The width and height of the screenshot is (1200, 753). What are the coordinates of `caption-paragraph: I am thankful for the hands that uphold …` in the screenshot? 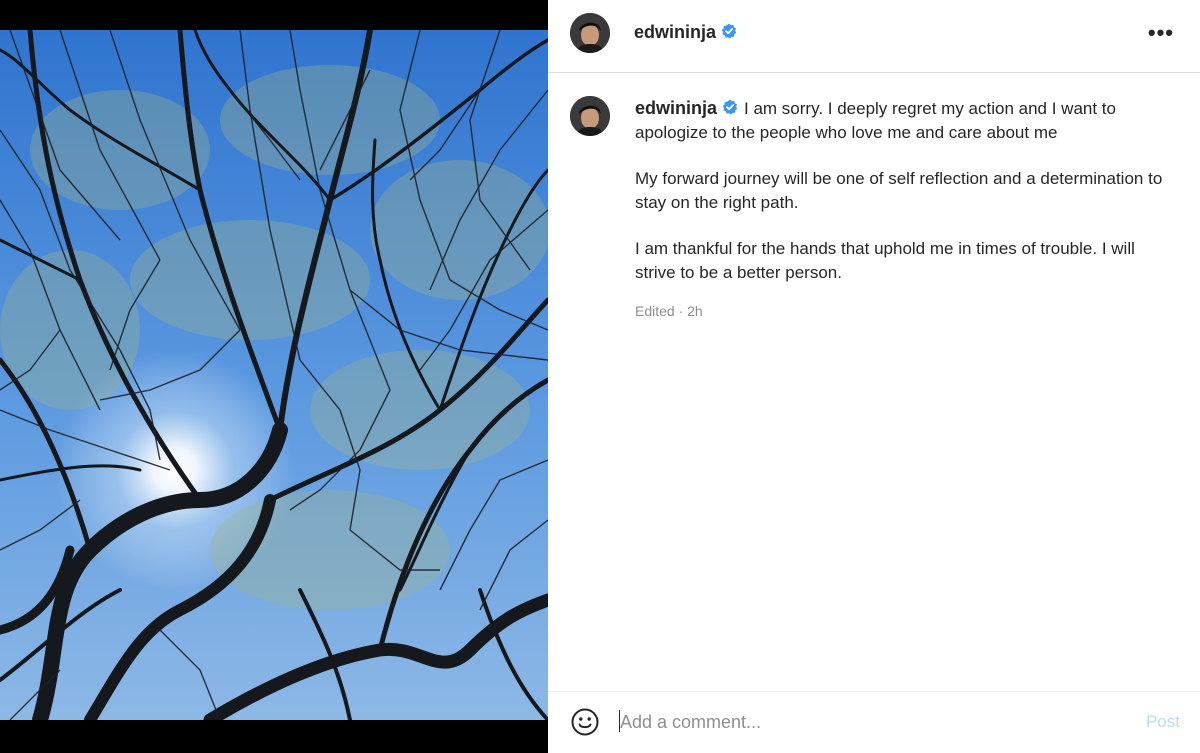 It's located at (885, 260).